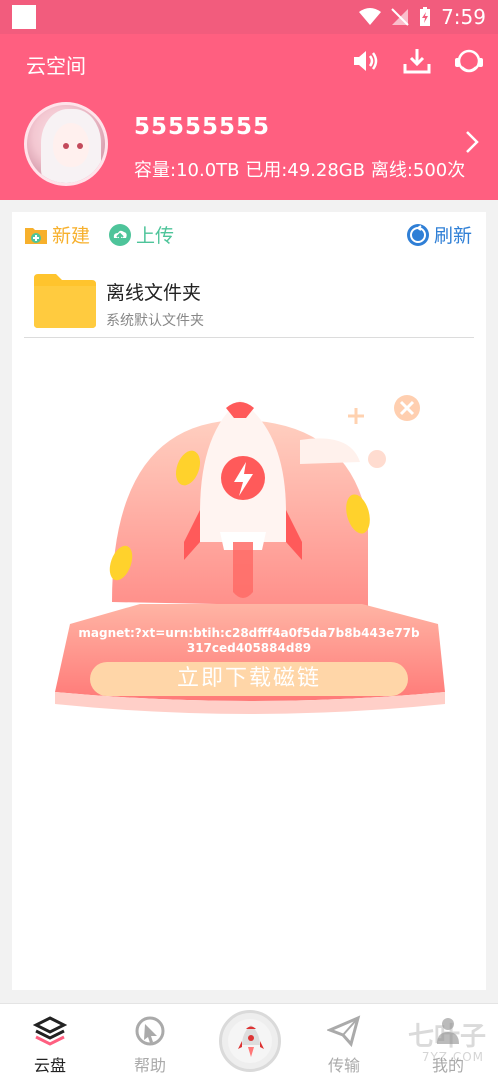 Image resolution: width=498 pixels, height=1080 pixels. I want to click on download-icon, so click(417, 61).